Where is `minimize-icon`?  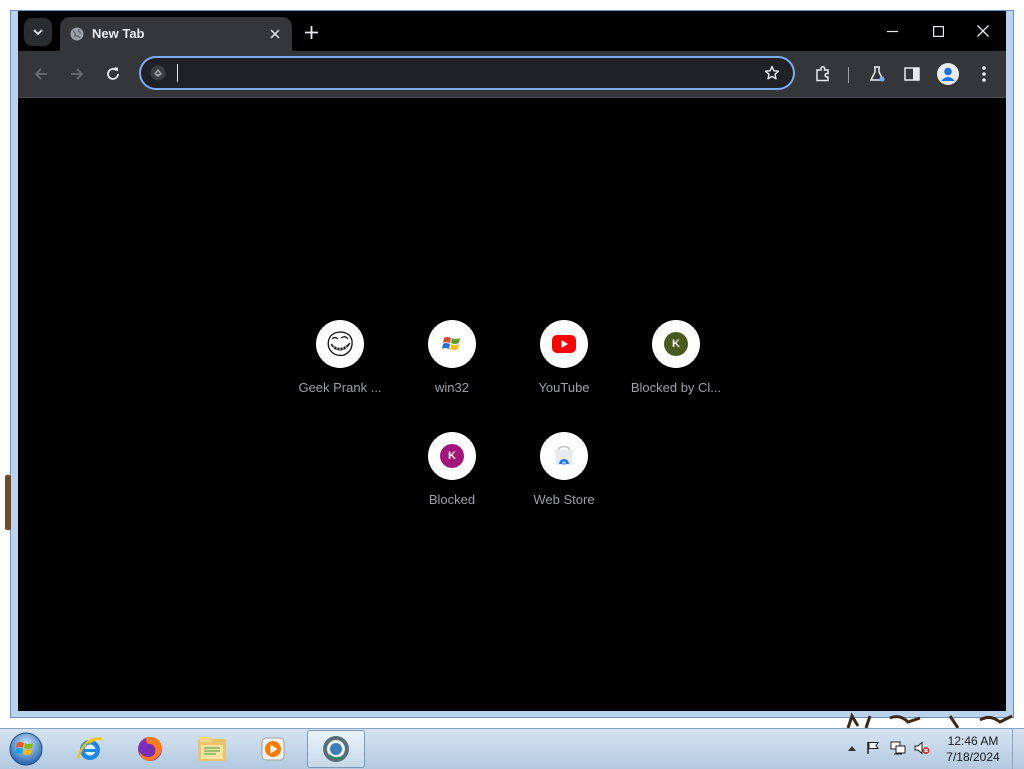 minimize-icon is located at coordinates (892, 31).